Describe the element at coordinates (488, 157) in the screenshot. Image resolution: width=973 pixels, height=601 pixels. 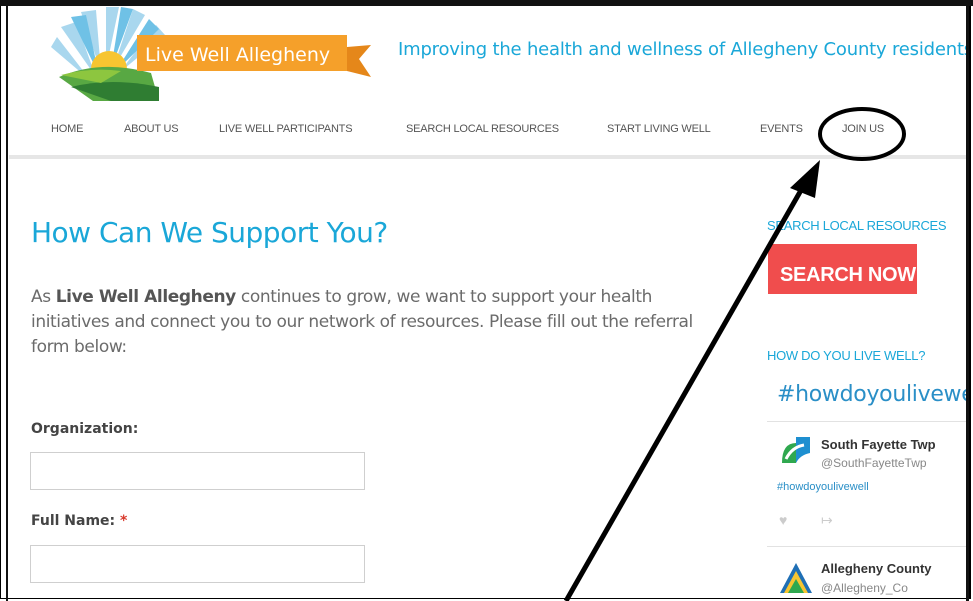
I see `nav-divider` at that location.